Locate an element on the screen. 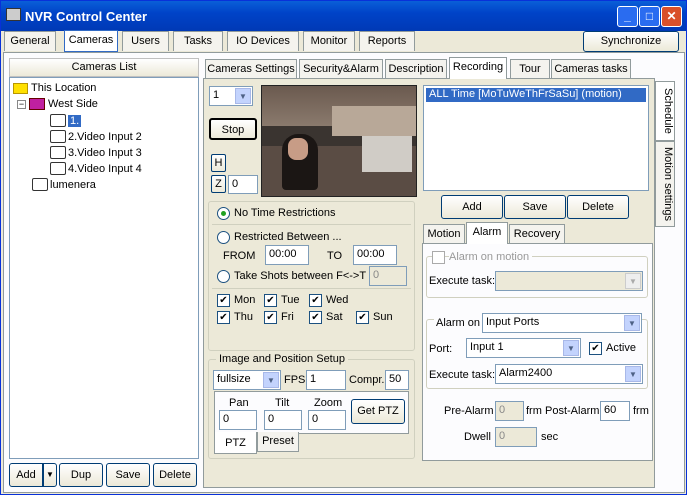 The image size is (687, 495). schedule-save-button: Save is located at coordinates (535, 207).